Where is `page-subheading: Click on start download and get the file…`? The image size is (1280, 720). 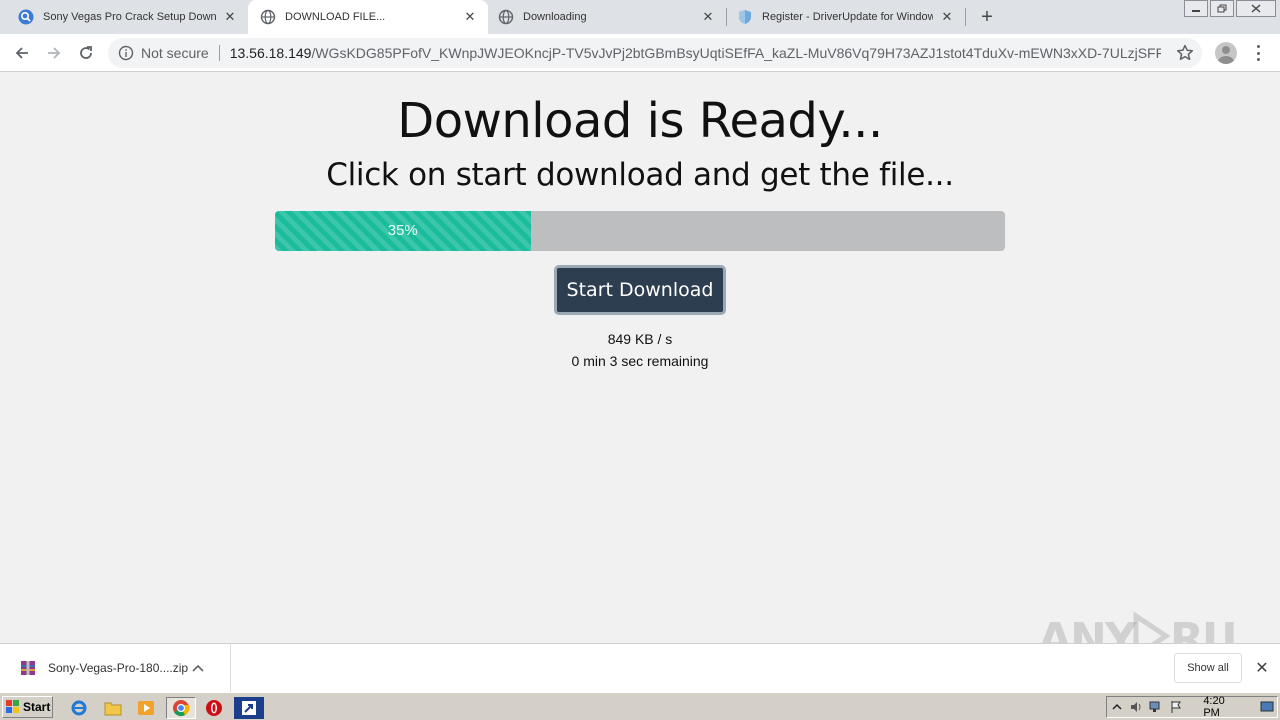 page-subheading: Click on start download and get the file… is located at coordinates (640, 175).